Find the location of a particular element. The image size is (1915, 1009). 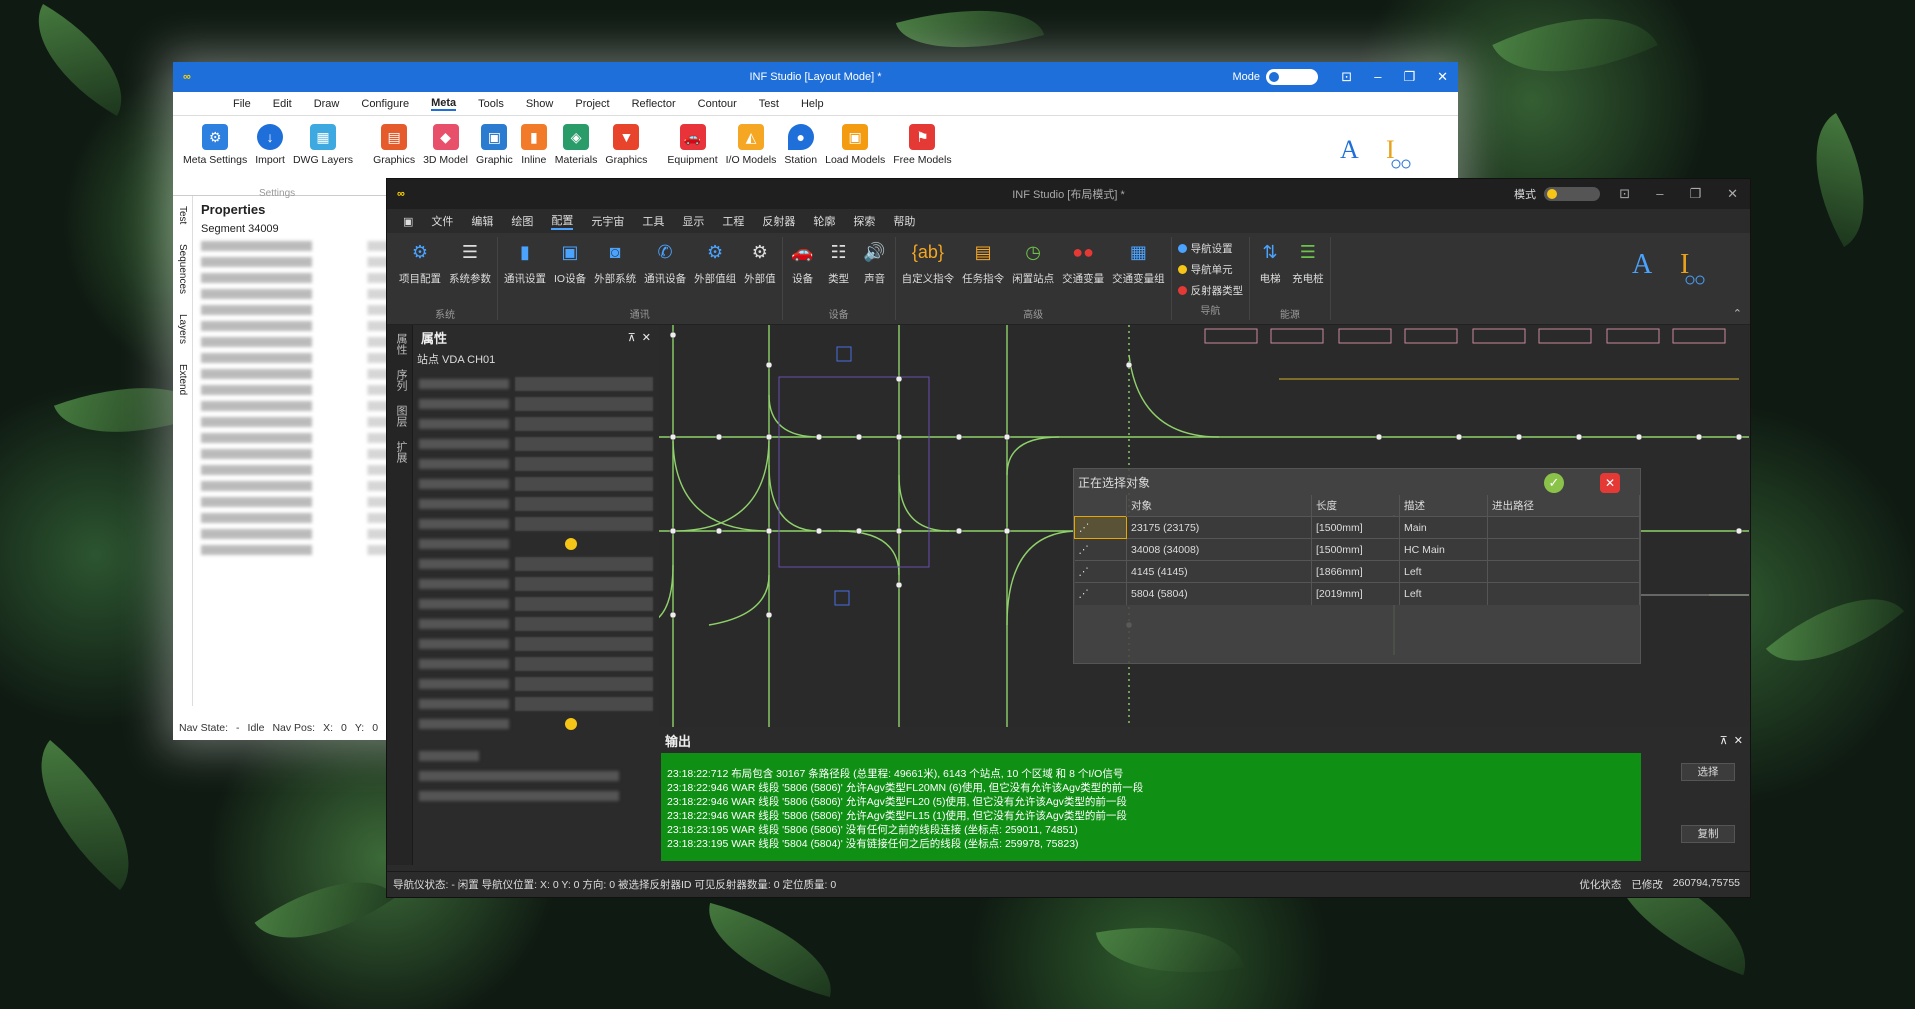

light-statusbar: Nav State: - Idle Nav Pos: X: 0 Y: 0 is located at coordinates (279, 728).